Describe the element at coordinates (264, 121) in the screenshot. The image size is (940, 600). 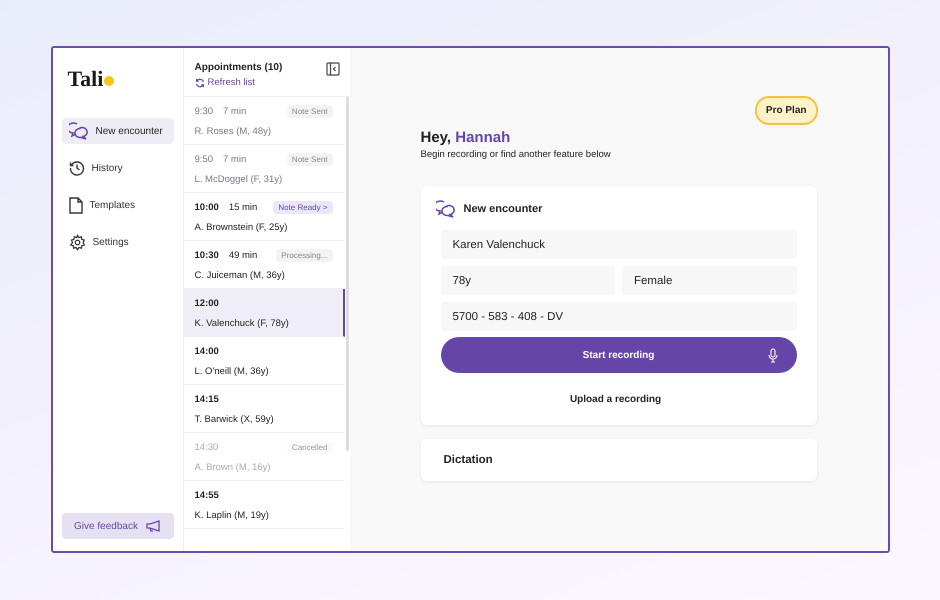
I see `appointment-row: 9:30 7 min Note Sent R. Roses (M, 48y)` at that location.